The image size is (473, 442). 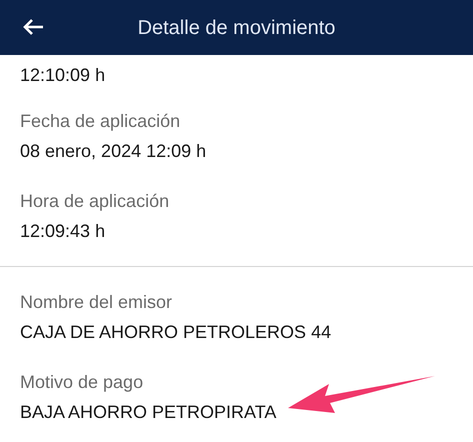 What do you see at coordinates (96, 302) in the screenshot?
I see `field-label: Nombre del emisor` at bounding box center [96, 302].